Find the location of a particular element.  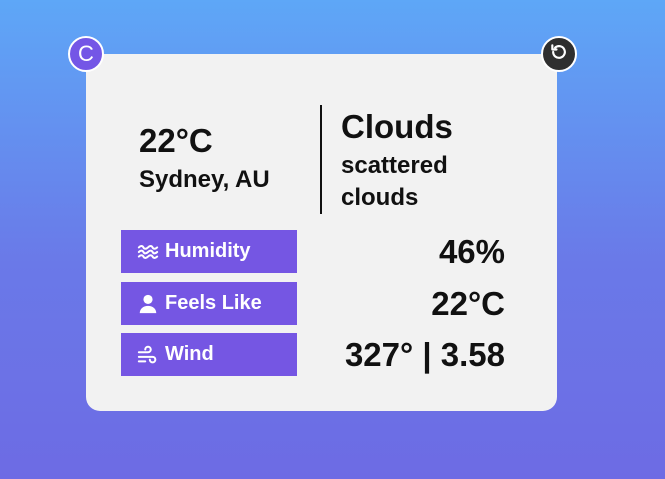

unit-toggle-button: C is located at coordinates (86, 54).